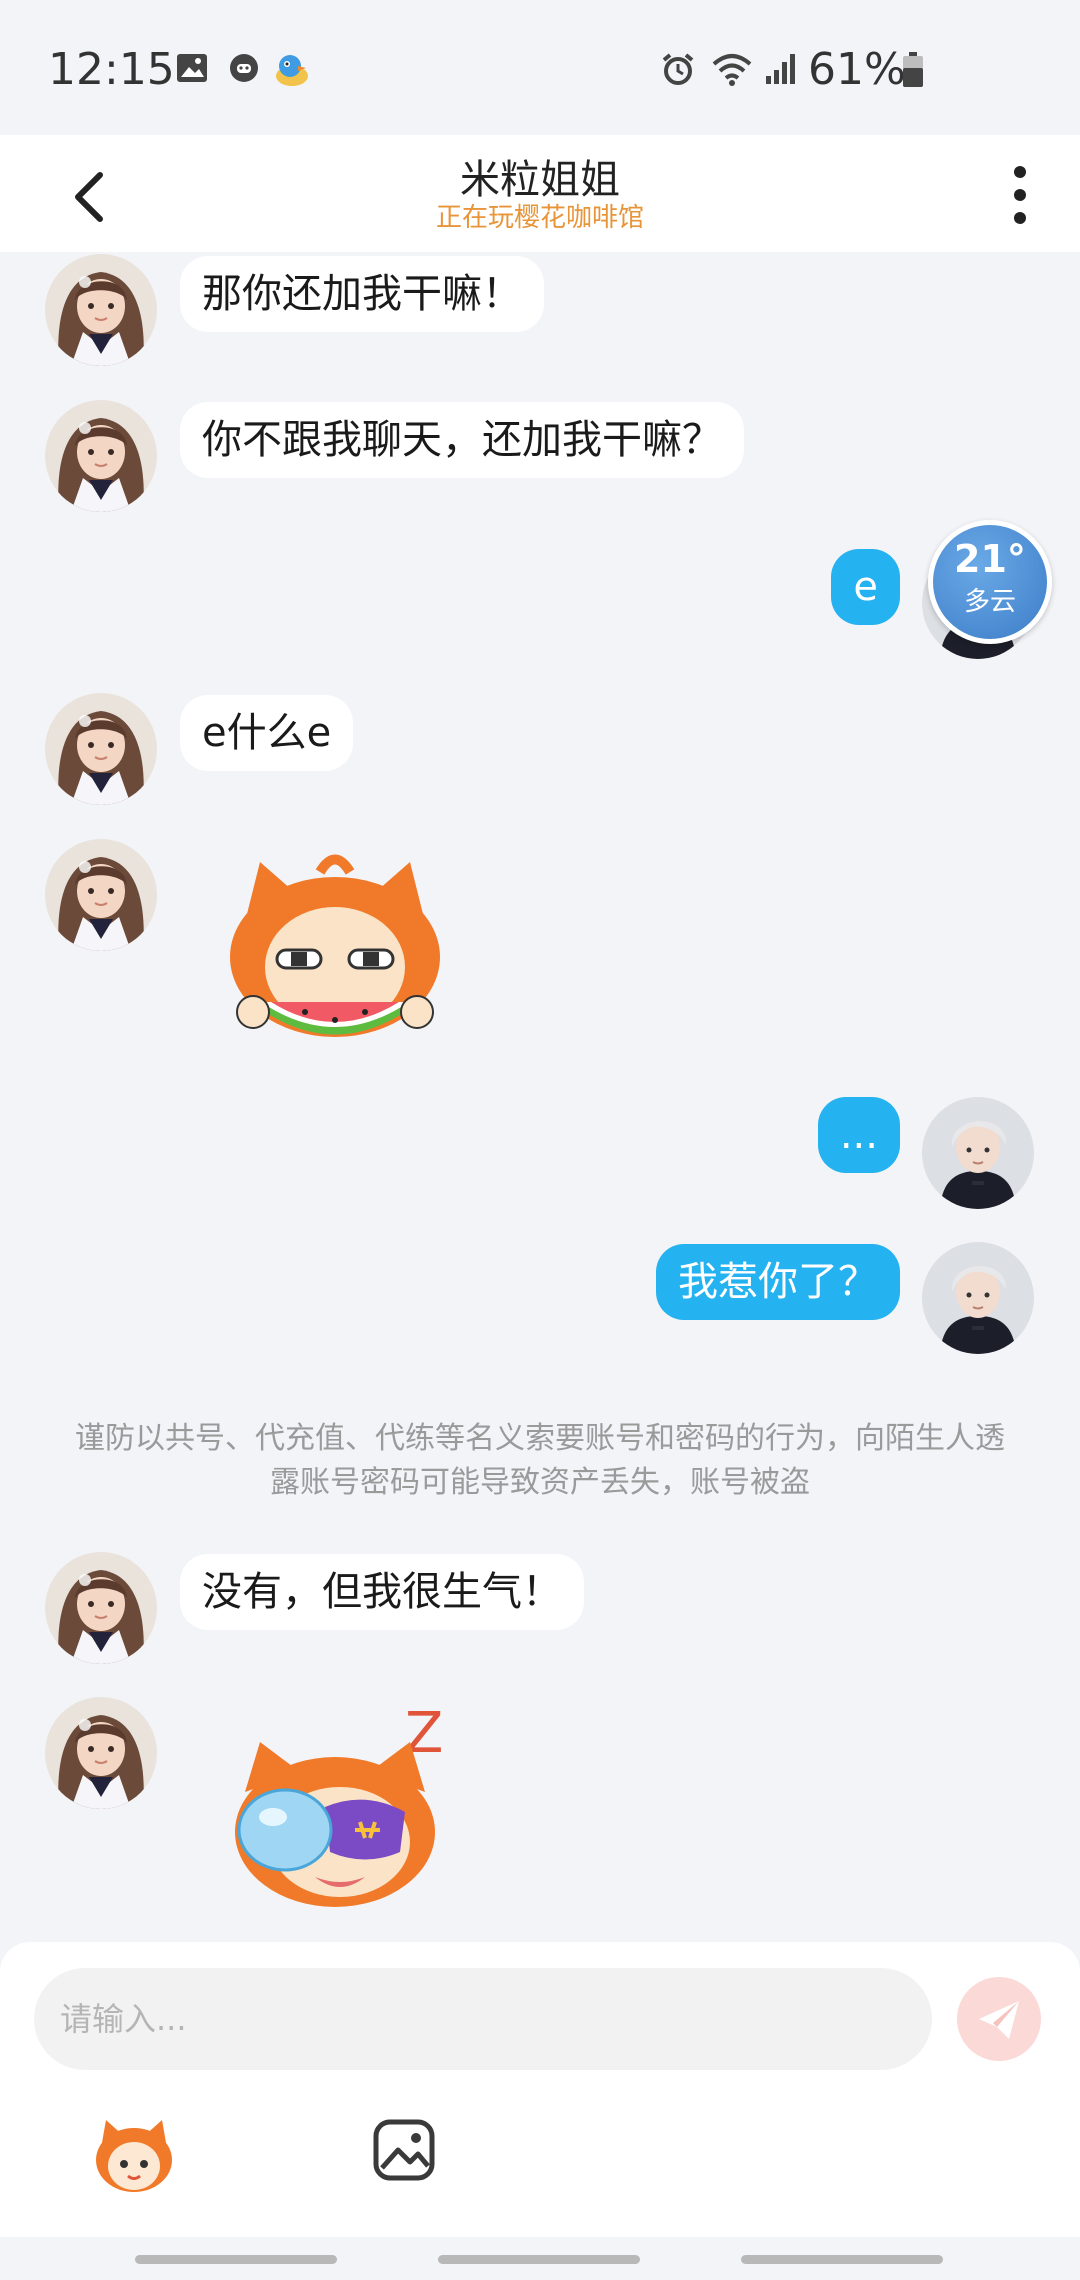 This screenshot has height=2280, width=1080. I want to click on nav-recent-button, so click(236, 2259).